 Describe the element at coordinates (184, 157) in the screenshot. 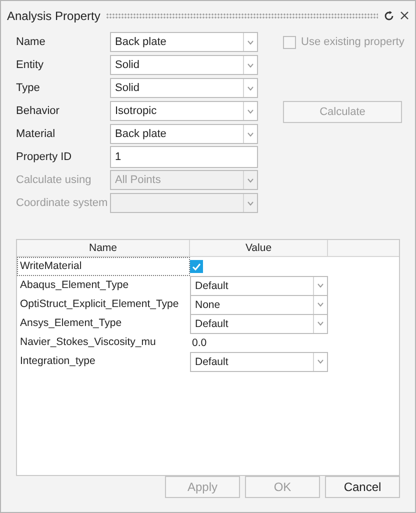

I see `input-field: 1` at that location.